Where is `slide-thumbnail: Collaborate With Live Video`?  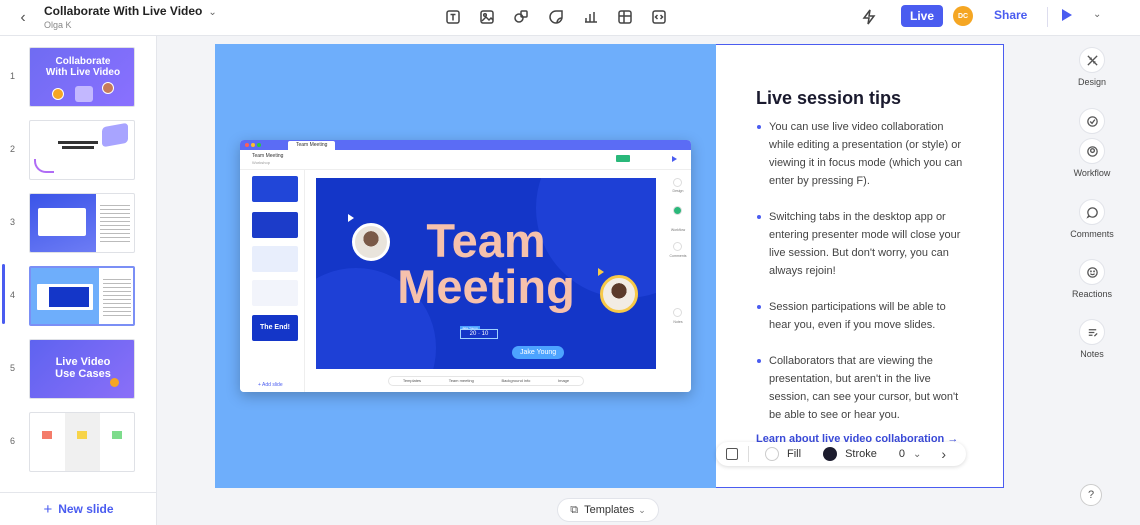 slide-thumbnail: Collaborate With Live Video is located at coordinates (82, 77).